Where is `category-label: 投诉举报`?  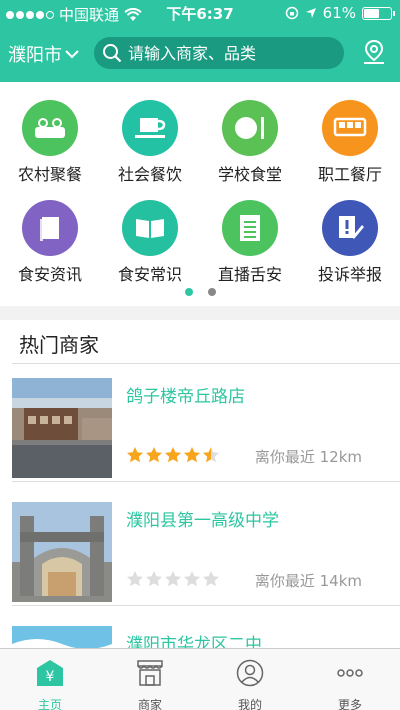 category-label: 投诉举报 is located at coordinates (349, 274).